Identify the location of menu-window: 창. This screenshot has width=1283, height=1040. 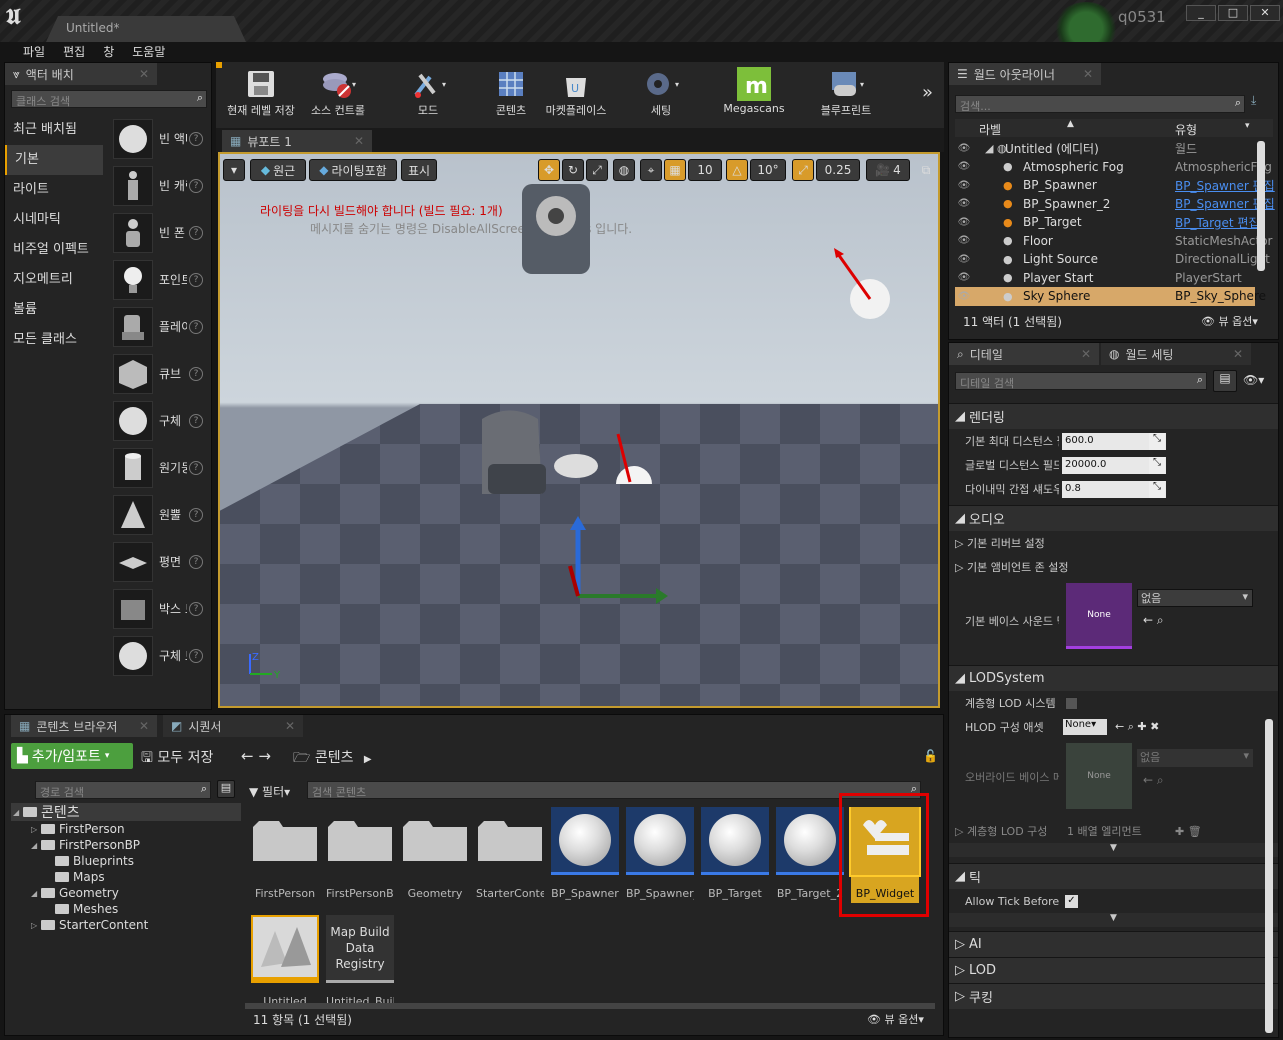
(108, 52).